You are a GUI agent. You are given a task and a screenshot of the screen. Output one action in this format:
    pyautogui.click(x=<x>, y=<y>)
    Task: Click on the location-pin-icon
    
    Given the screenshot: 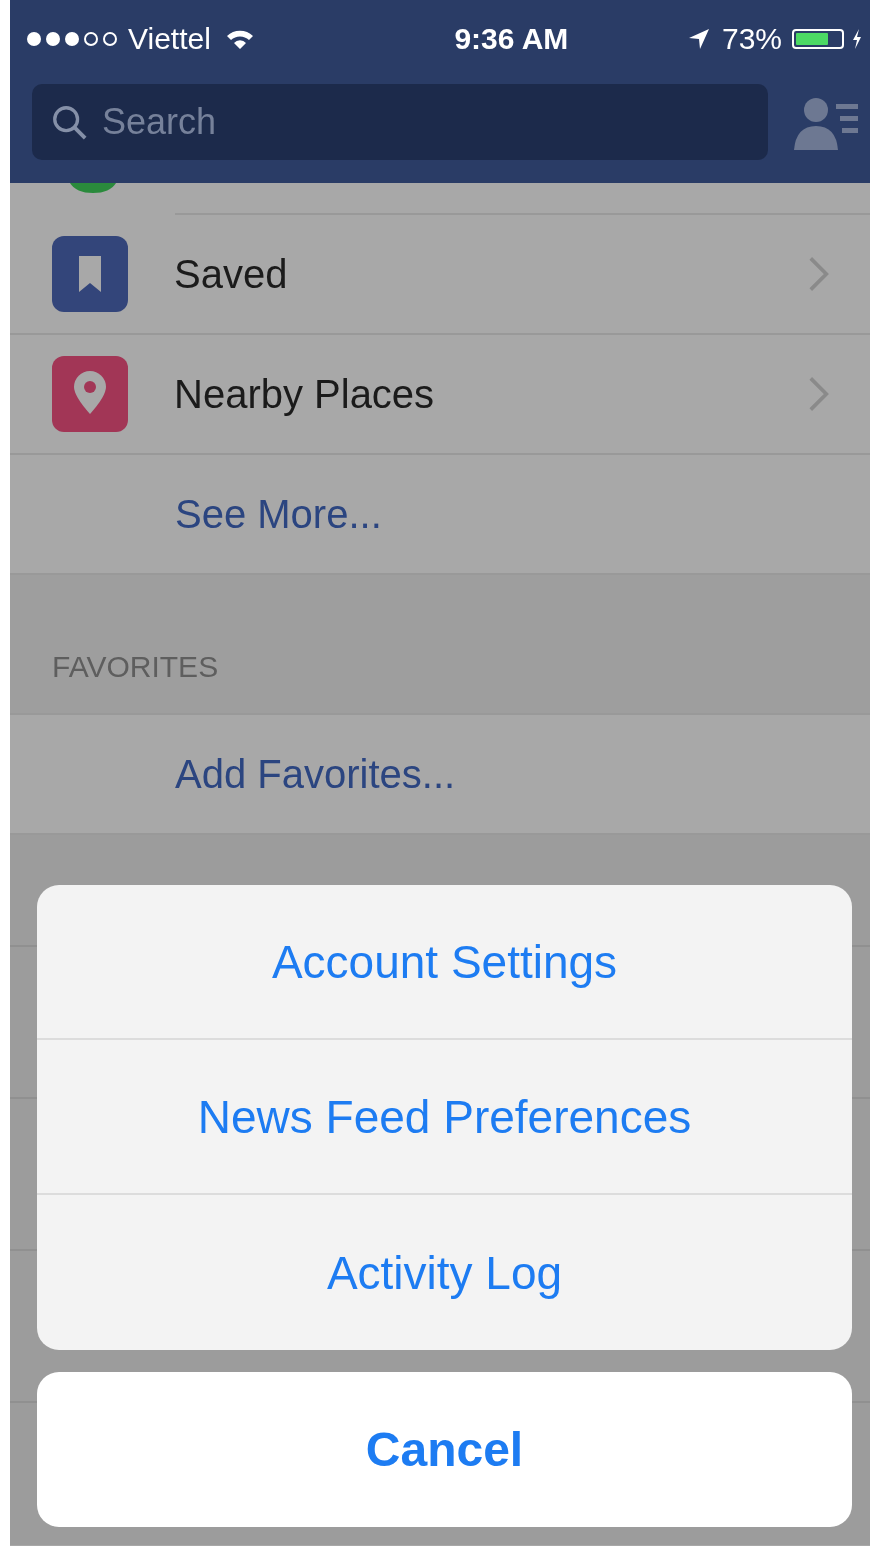 What is the action you would take?
    pyautogui.click(x=90, y=394)
    